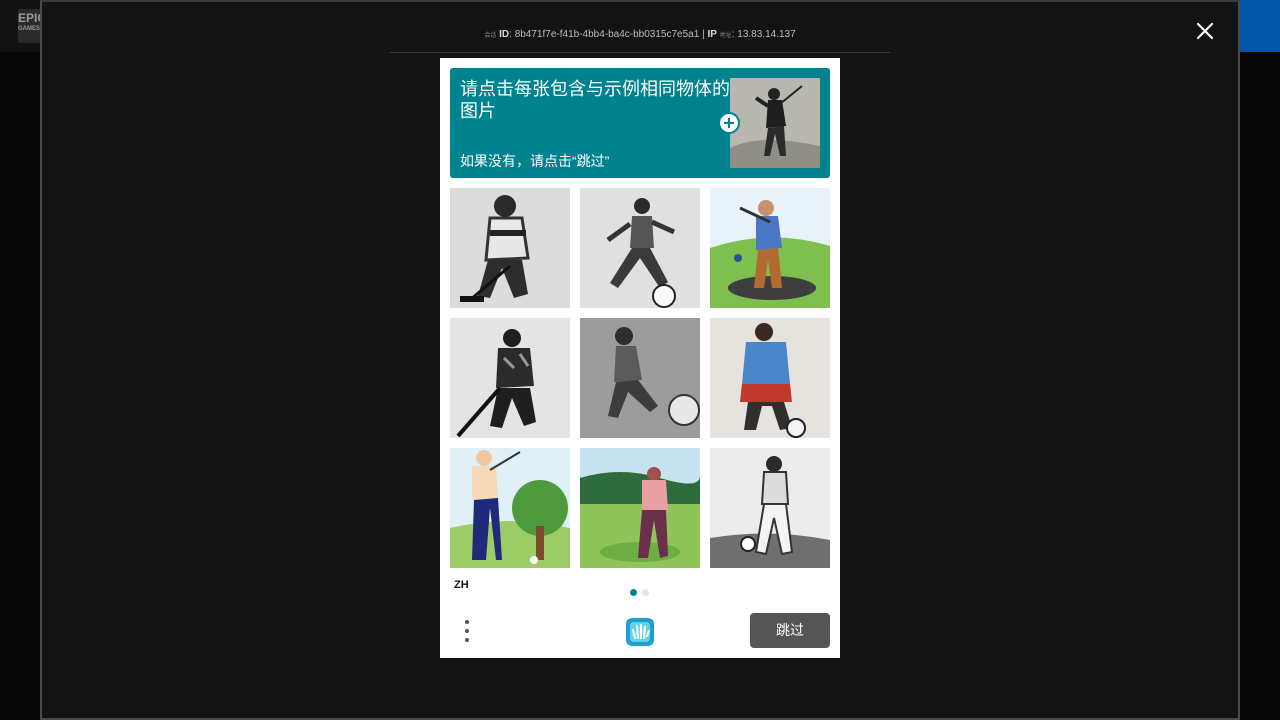 The image size is (1280, 720). I want to click on ip-label: IP, so click(712, 34).